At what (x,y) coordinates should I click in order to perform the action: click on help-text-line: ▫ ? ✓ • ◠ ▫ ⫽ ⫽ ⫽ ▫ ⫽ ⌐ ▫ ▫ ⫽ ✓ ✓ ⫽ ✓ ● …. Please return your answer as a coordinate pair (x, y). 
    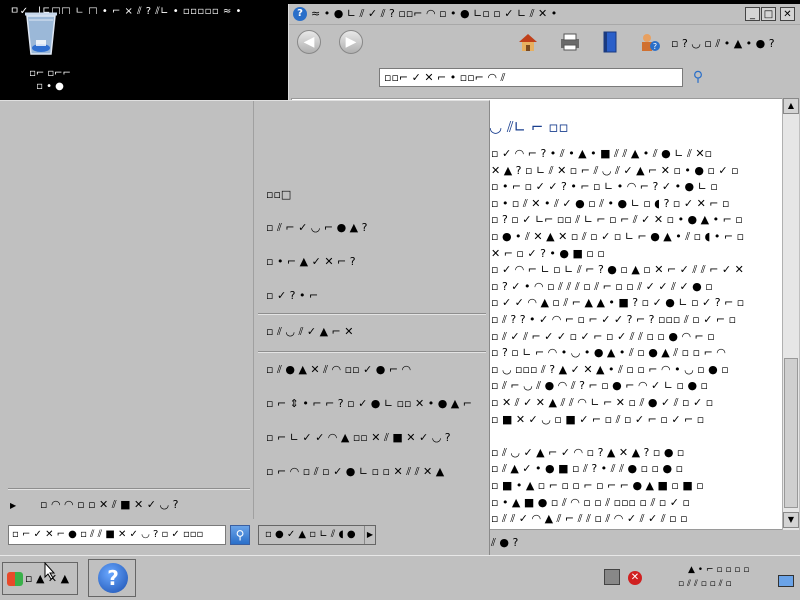
    Looking at the image, I should click on (602, 286).